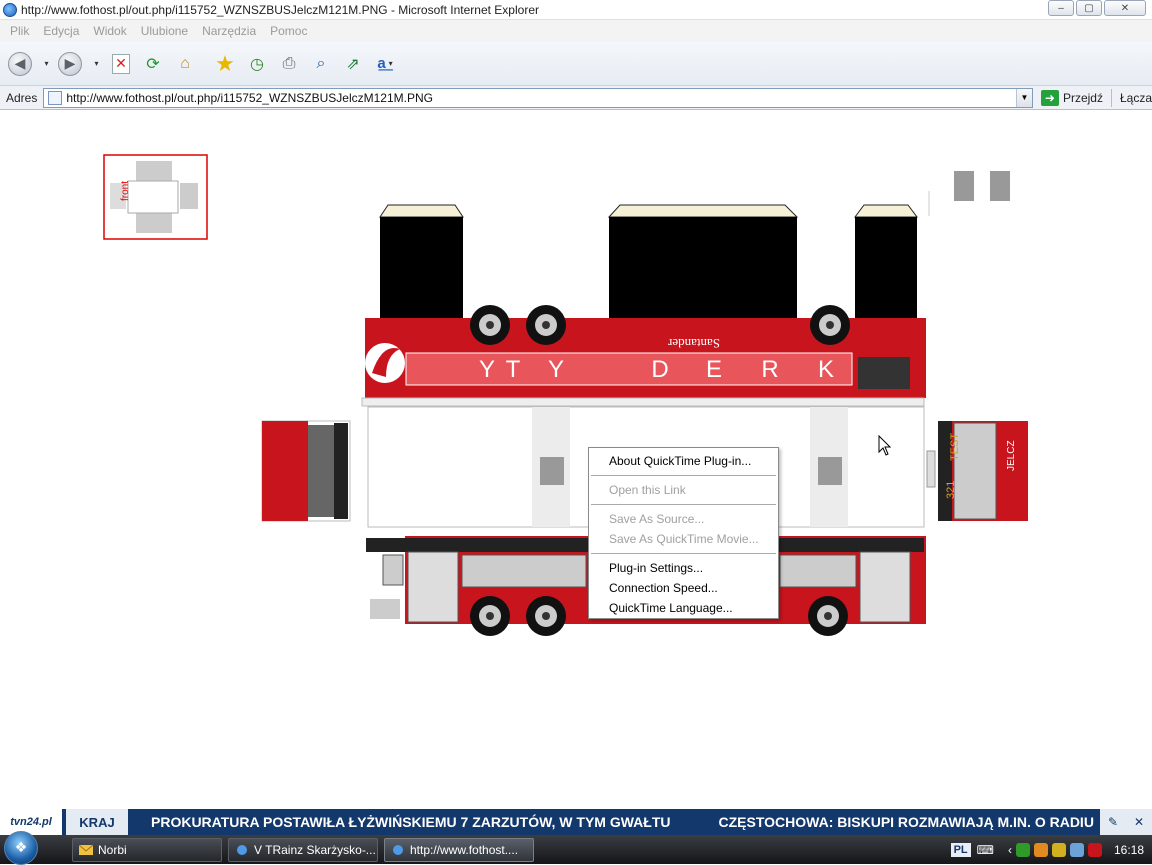  Describe the element at coordinates (1049, 97) in the screenshot. I see `go-arrow-icon: ➜` at that location.